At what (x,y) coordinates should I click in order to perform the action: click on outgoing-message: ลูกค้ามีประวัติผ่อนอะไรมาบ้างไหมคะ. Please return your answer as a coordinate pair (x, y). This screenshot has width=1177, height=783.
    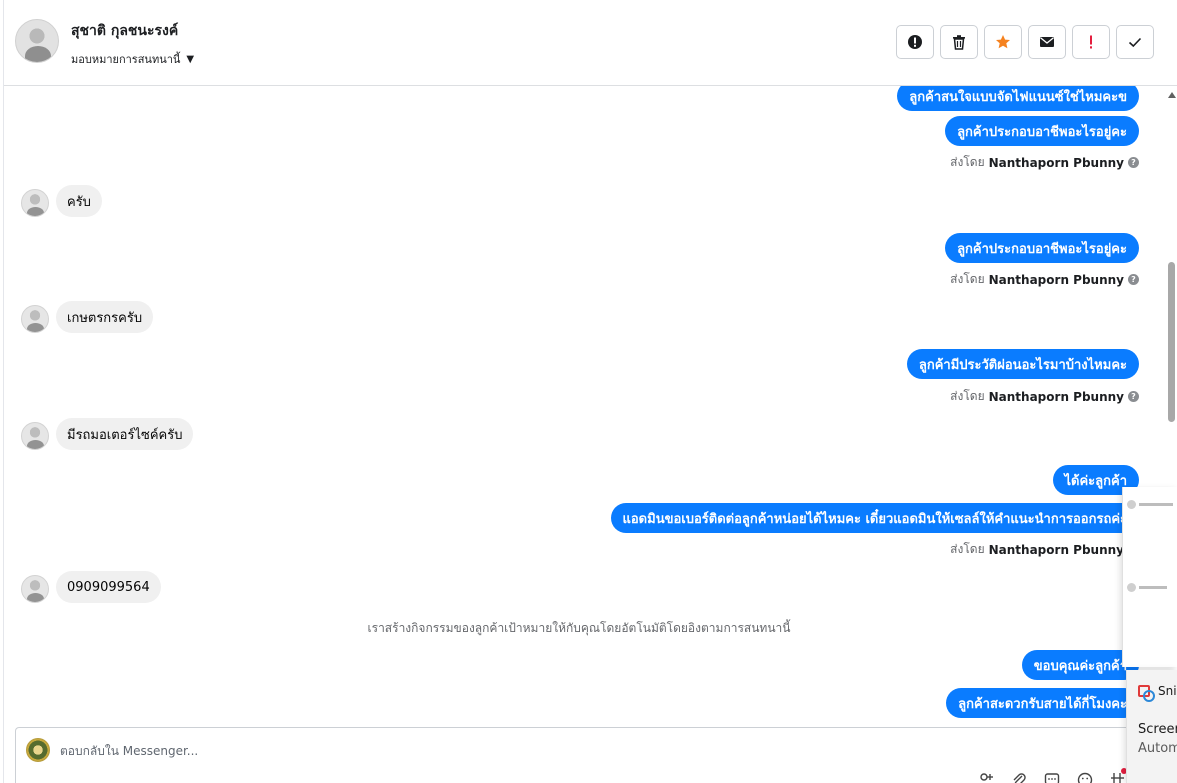
    Looking at the image, I should click on (1022, 364).